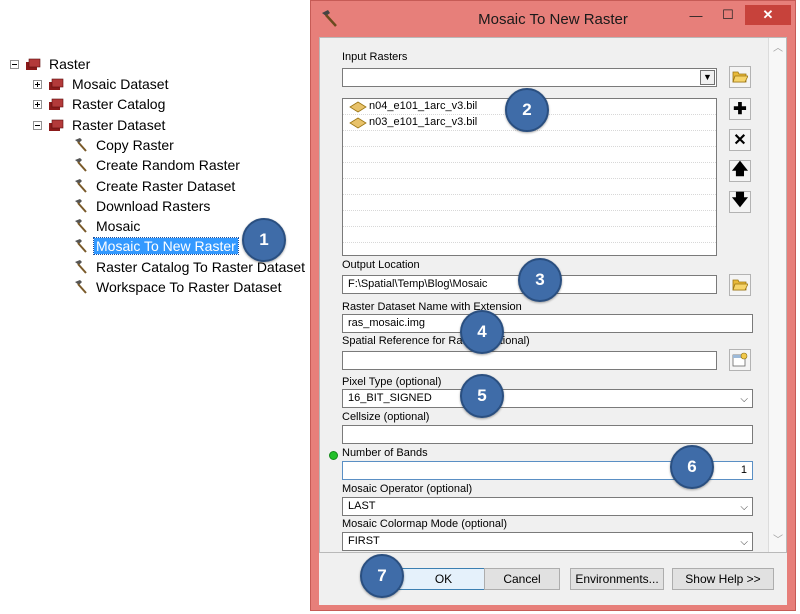 This screenshot has height=614, width=800. I want to click on tool-label-selected: Mosaic To New Raster, so click(166, 246).